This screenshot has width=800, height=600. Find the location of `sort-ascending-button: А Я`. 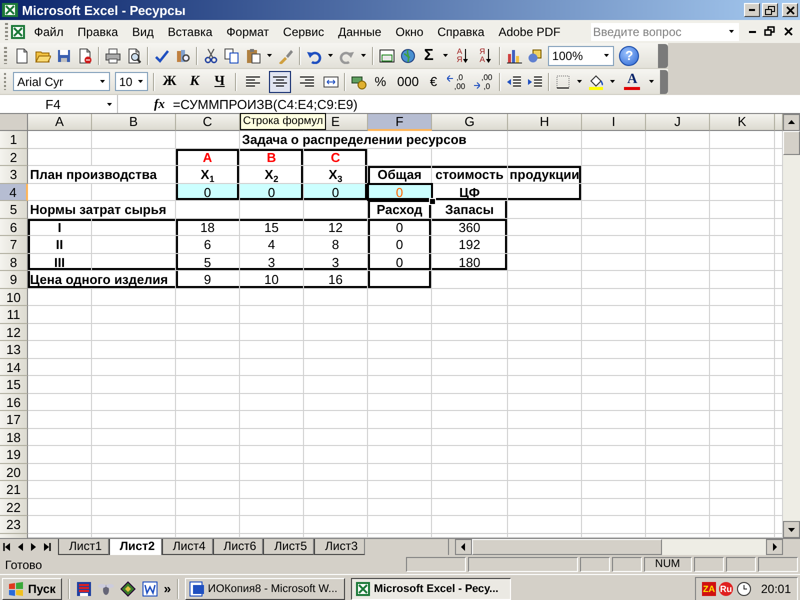

sort-ascending-button: А Я is located at coordinates (463, 55).